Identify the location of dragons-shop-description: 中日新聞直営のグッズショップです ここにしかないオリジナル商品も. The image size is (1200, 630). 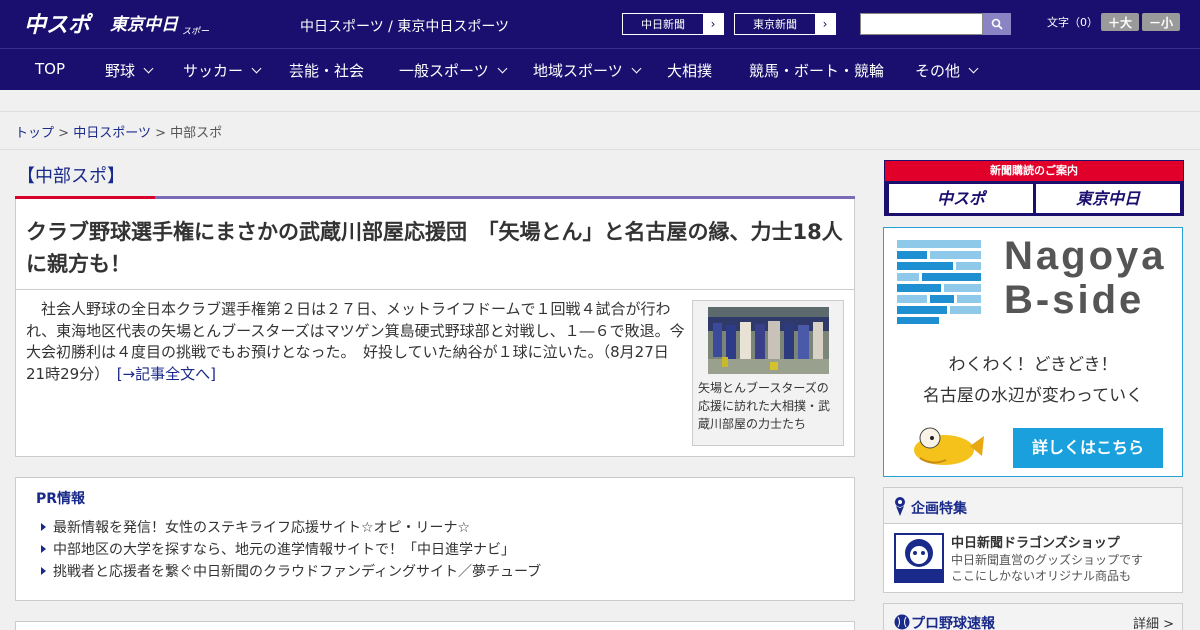
(1047, 568).